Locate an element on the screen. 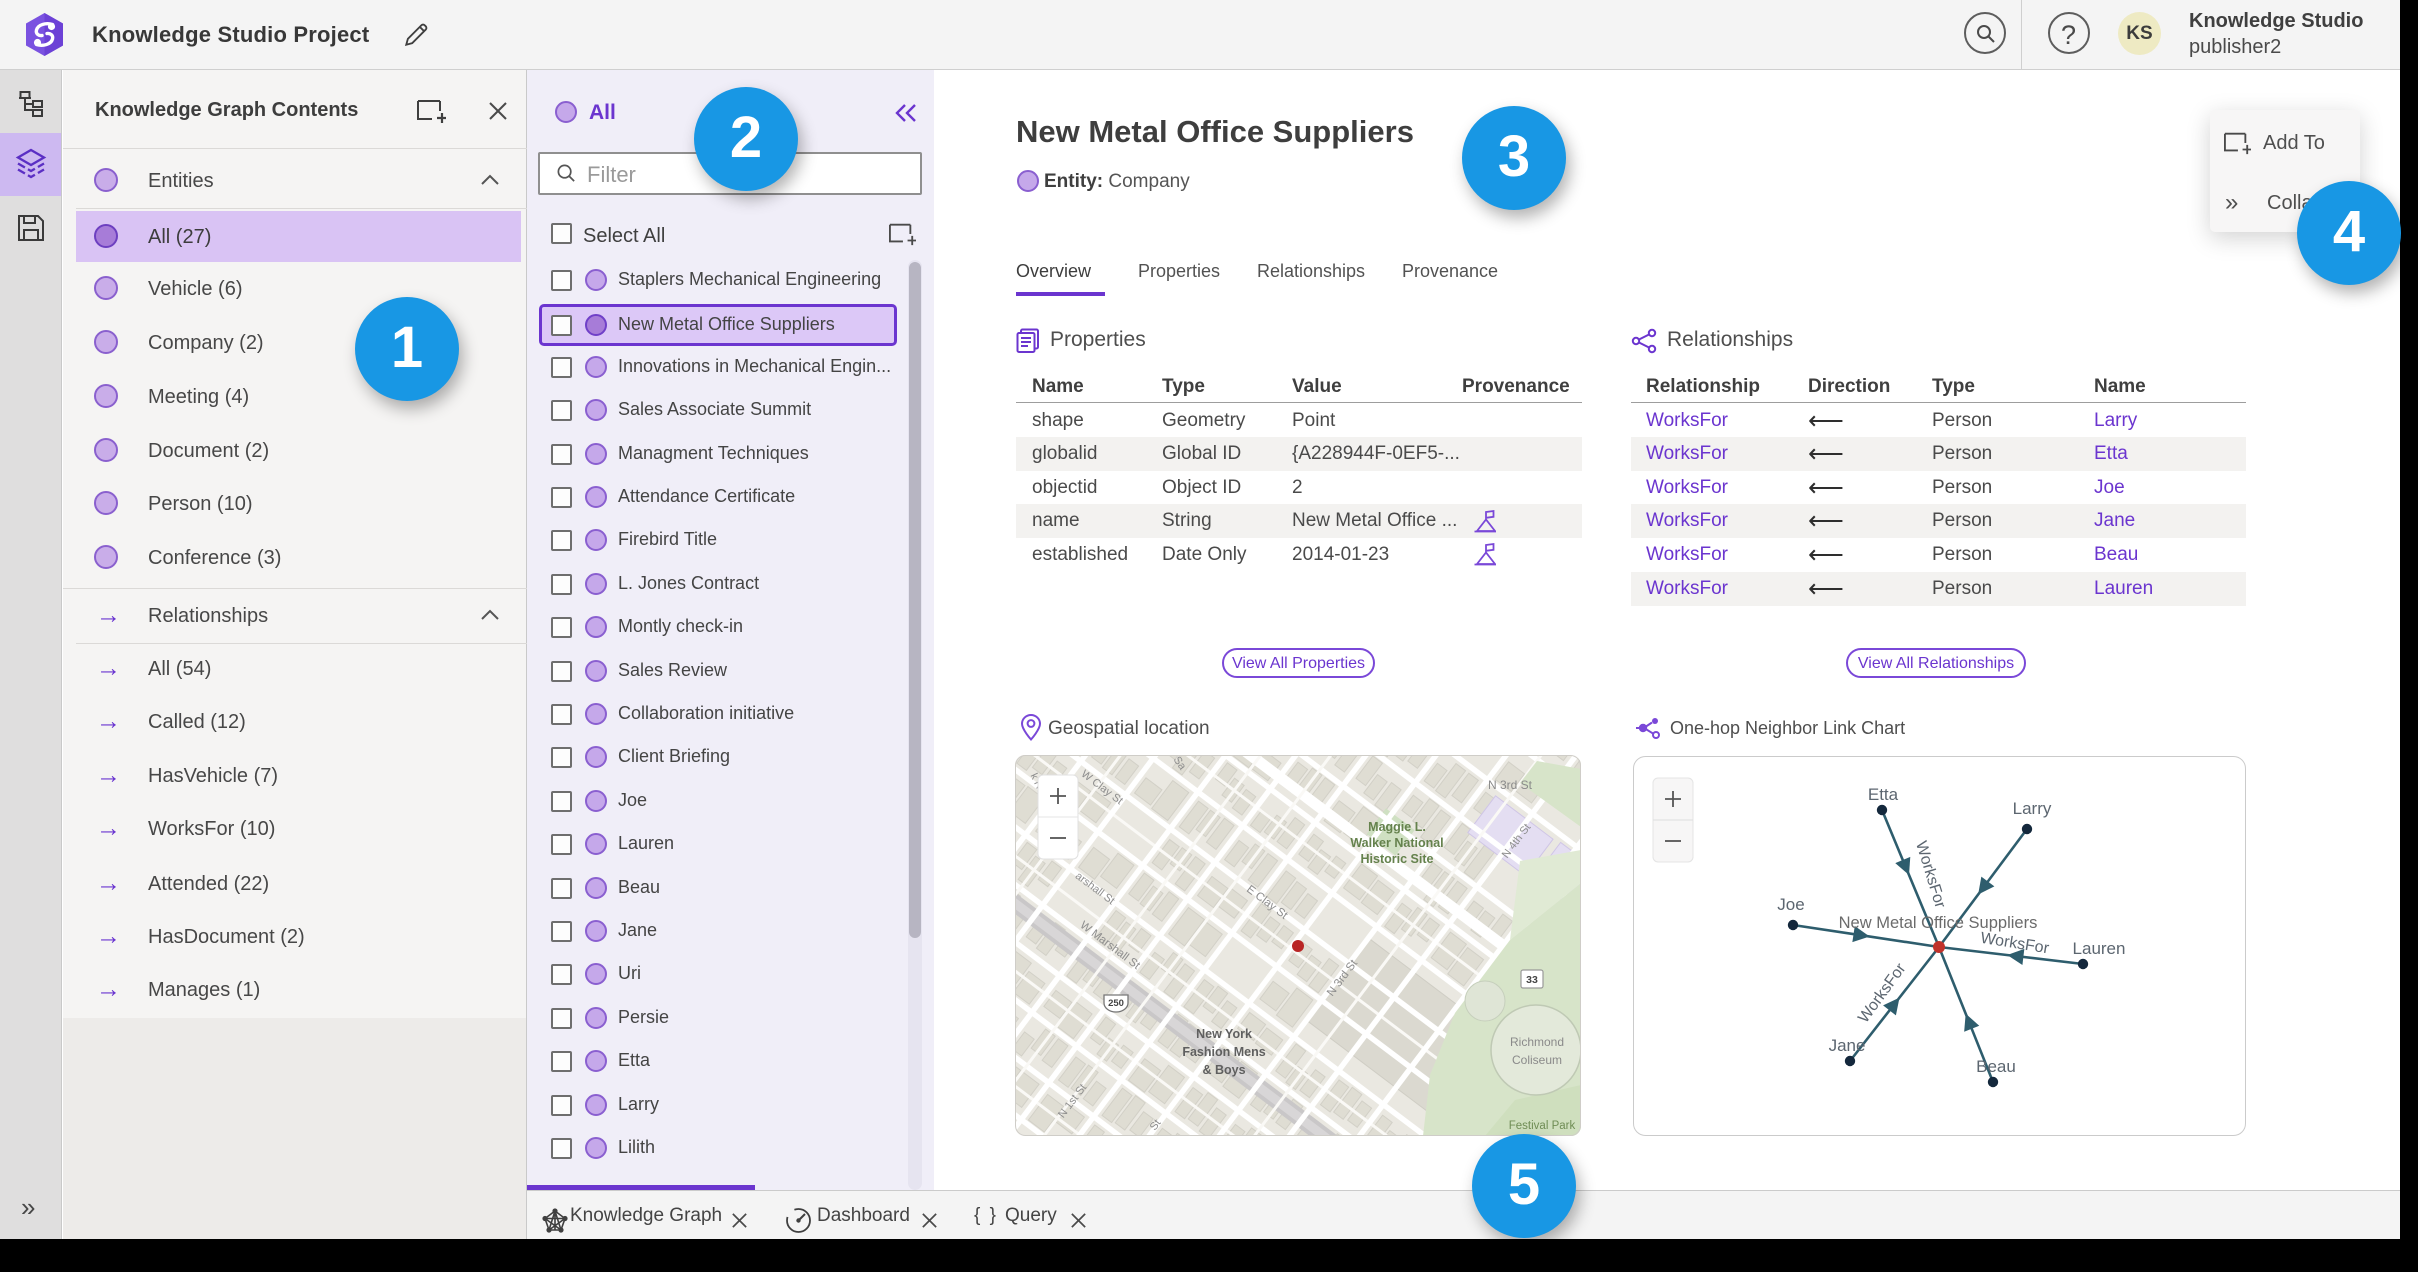  svg-text: Coliseum is located at coordinates (1537, 1060).